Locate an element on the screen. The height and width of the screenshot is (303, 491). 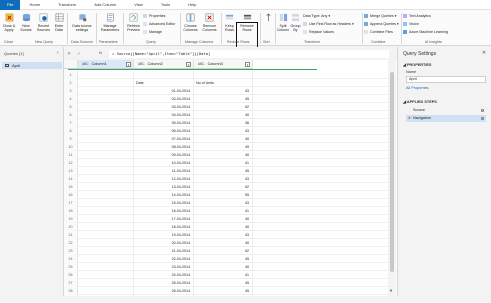
cell: 20-04-2014 is located at coordinates (164, 243).